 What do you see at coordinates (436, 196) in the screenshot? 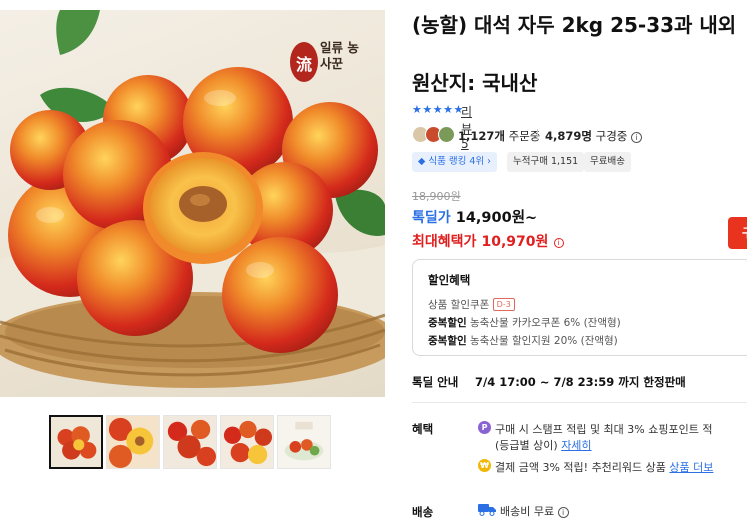
I see `list-price: 18,900원` at bounding box center [436, 196].